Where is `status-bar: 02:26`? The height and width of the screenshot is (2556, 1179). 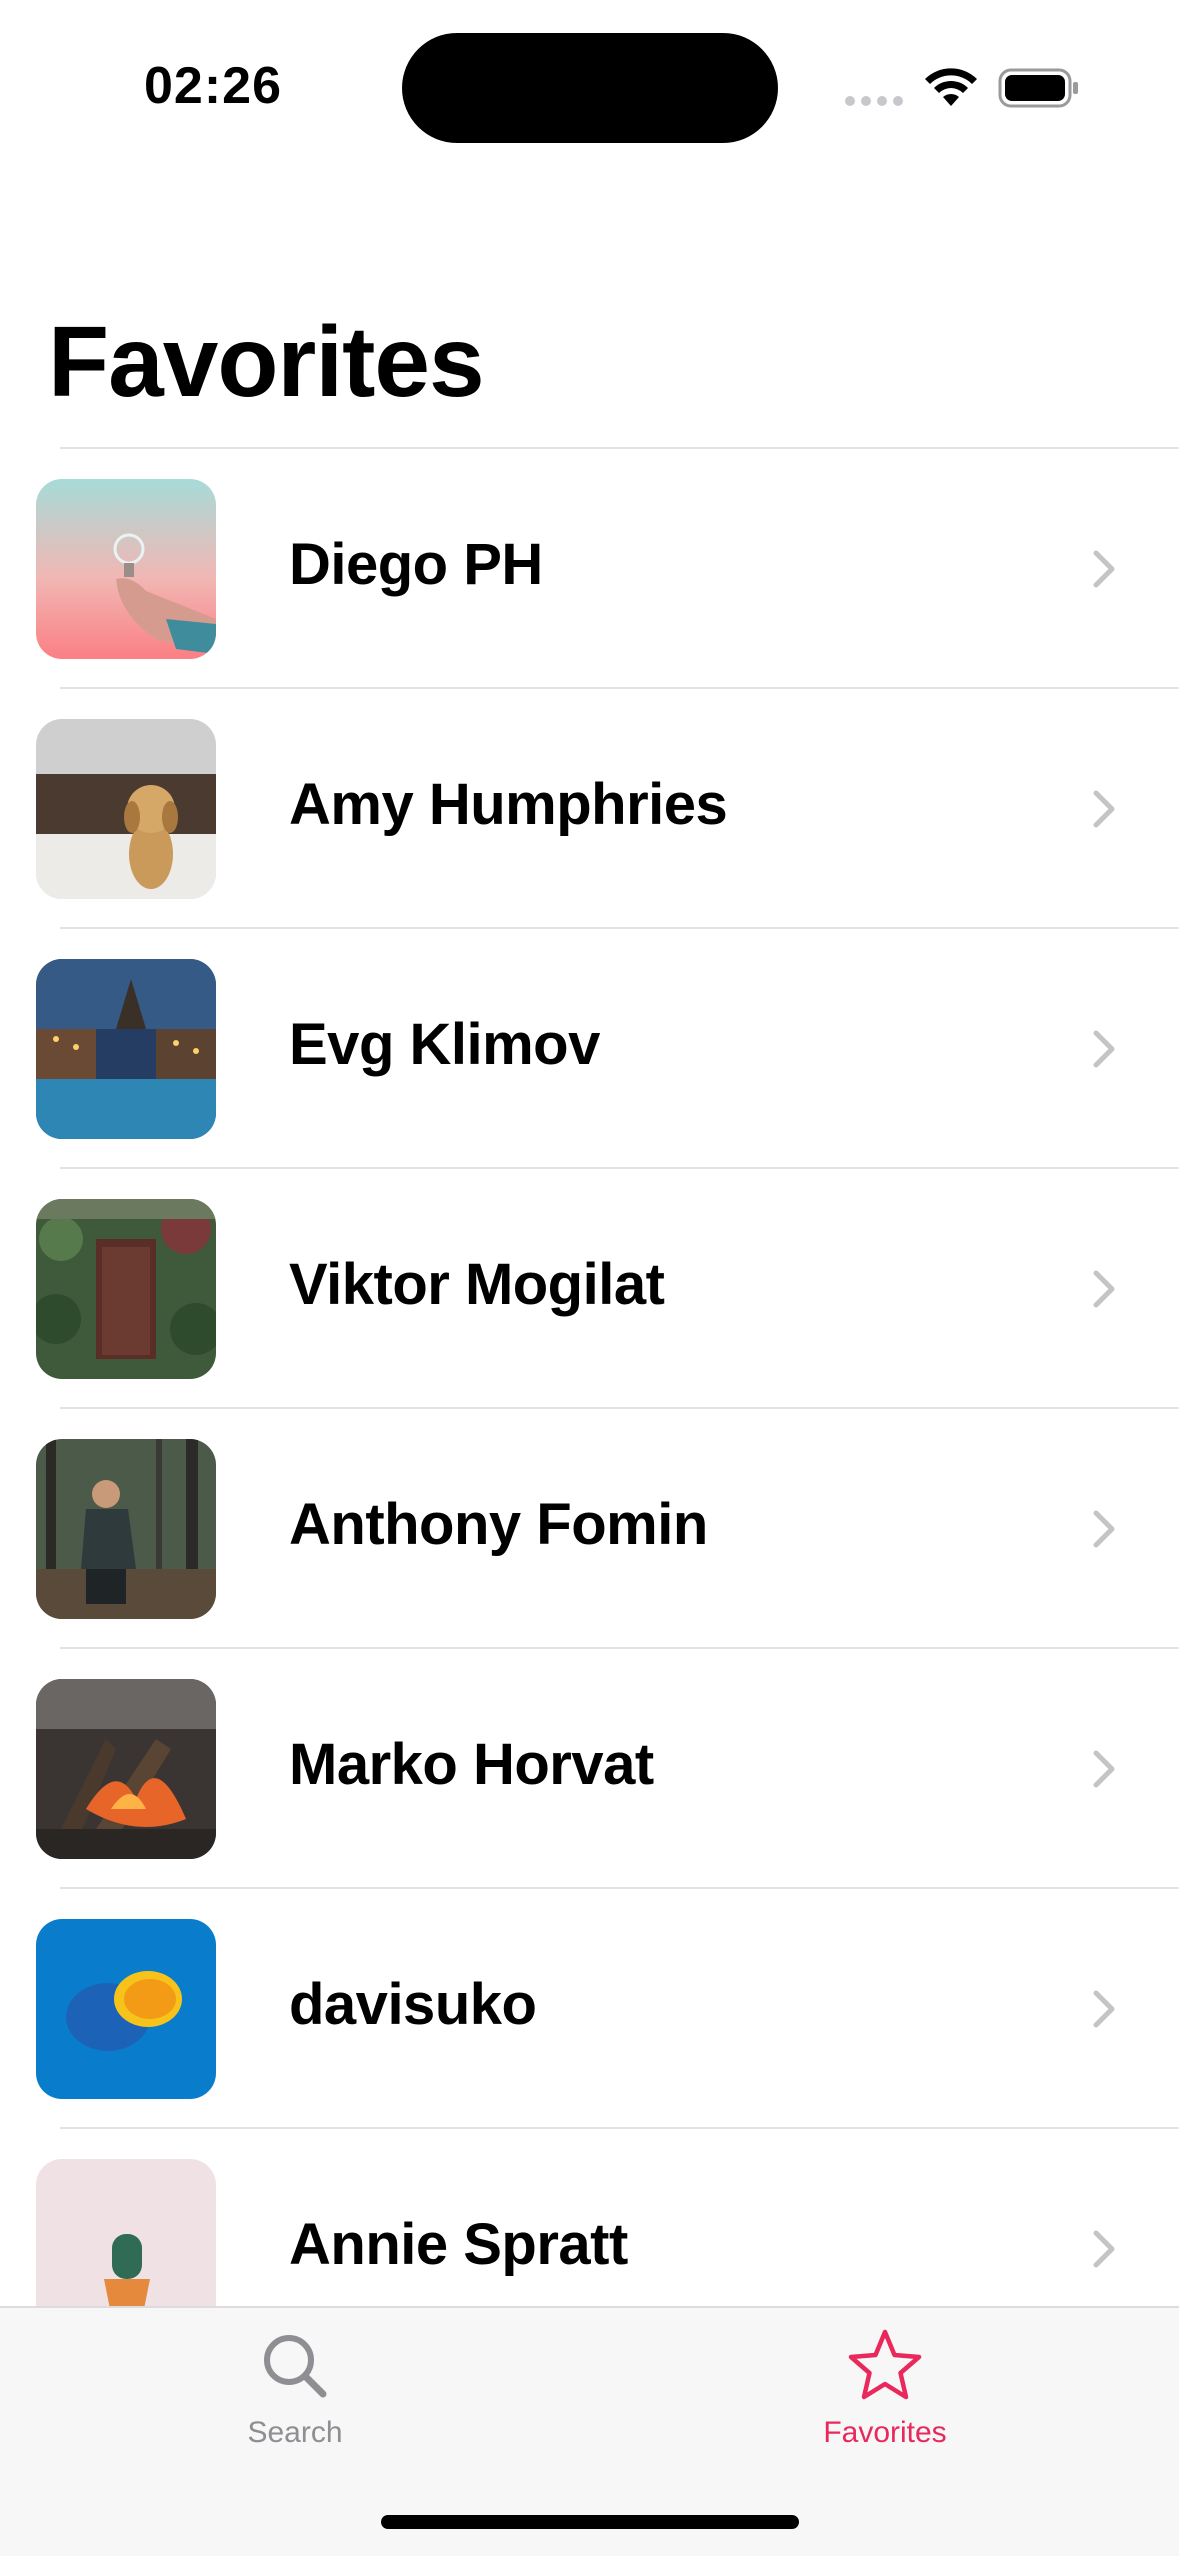
status-bar: 02:26 is located at coordinates (589, 87).